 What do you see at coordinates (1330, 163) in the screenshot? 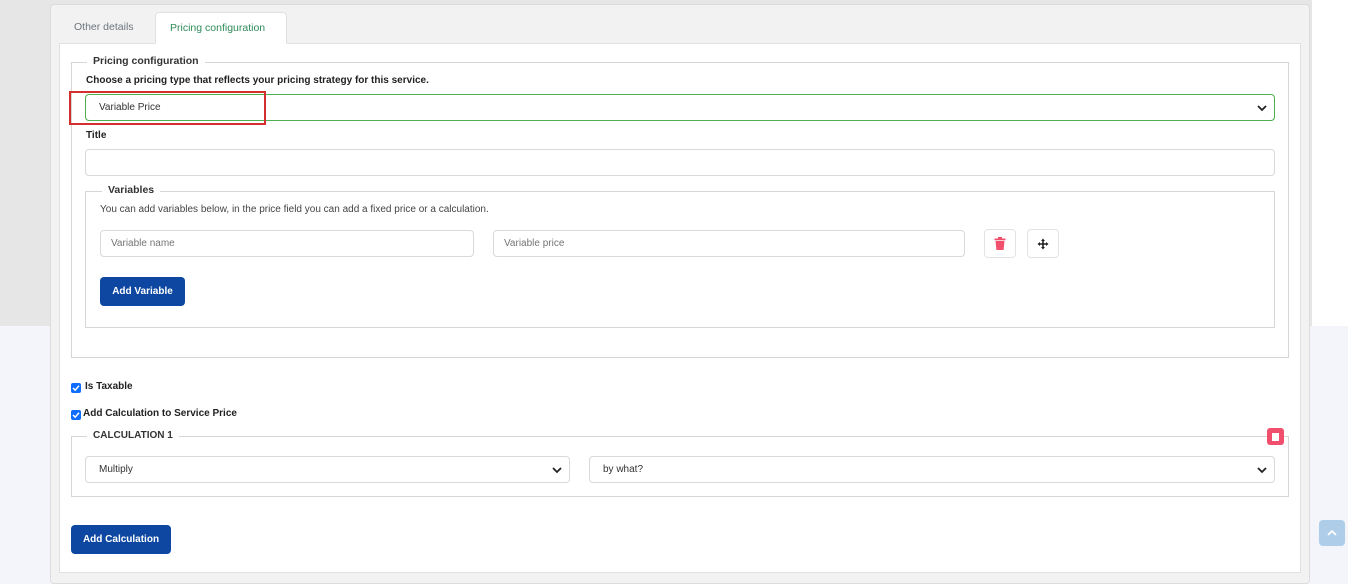
I see `right-gutter` at bounding box center [1330, 163].